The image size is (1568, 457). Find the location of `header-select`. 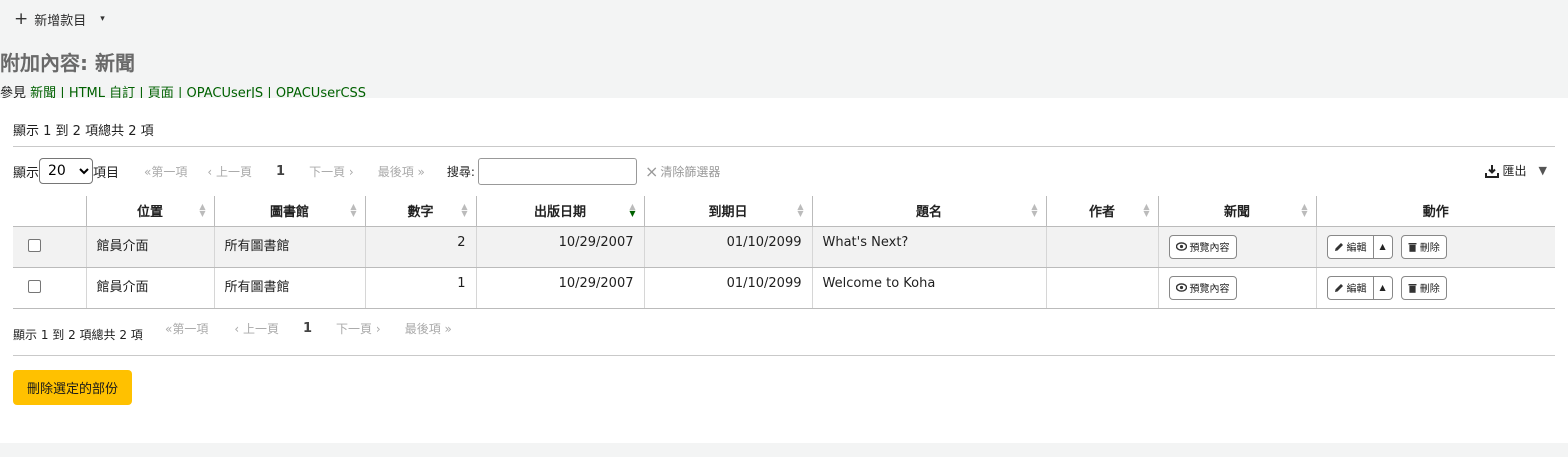

header-select is located at coordinates (49, 211).